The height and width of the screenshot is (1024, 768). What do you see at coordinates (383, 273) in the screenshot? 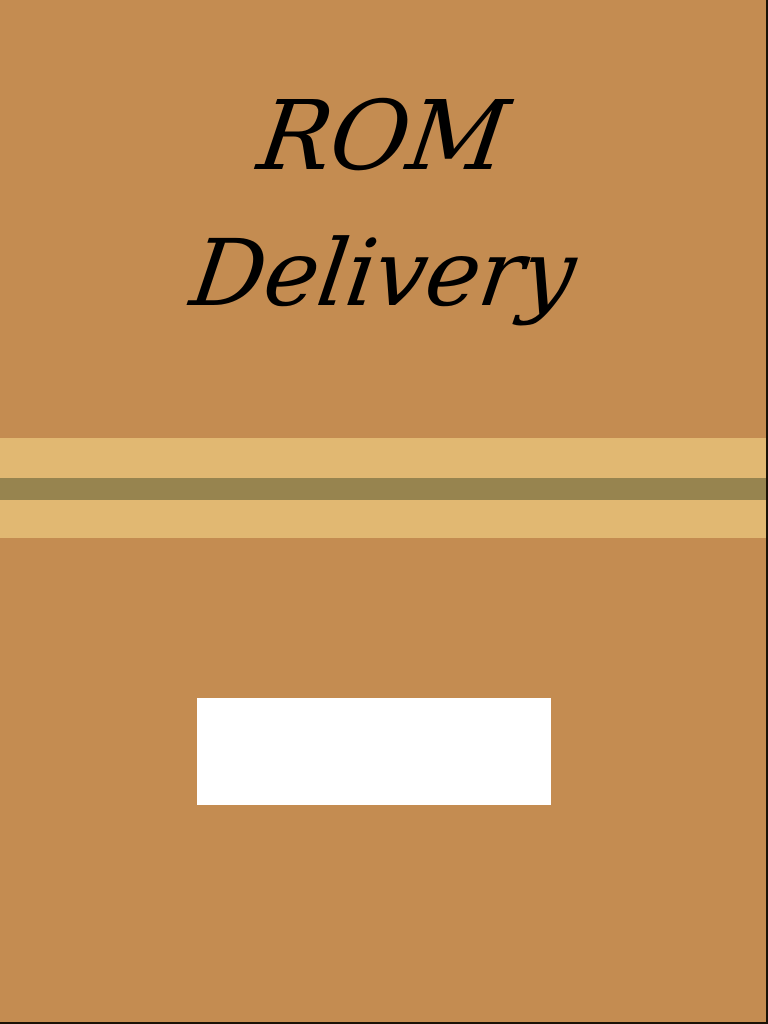
I see `title-delivery: Delivery` at bounding box center [383, 273].